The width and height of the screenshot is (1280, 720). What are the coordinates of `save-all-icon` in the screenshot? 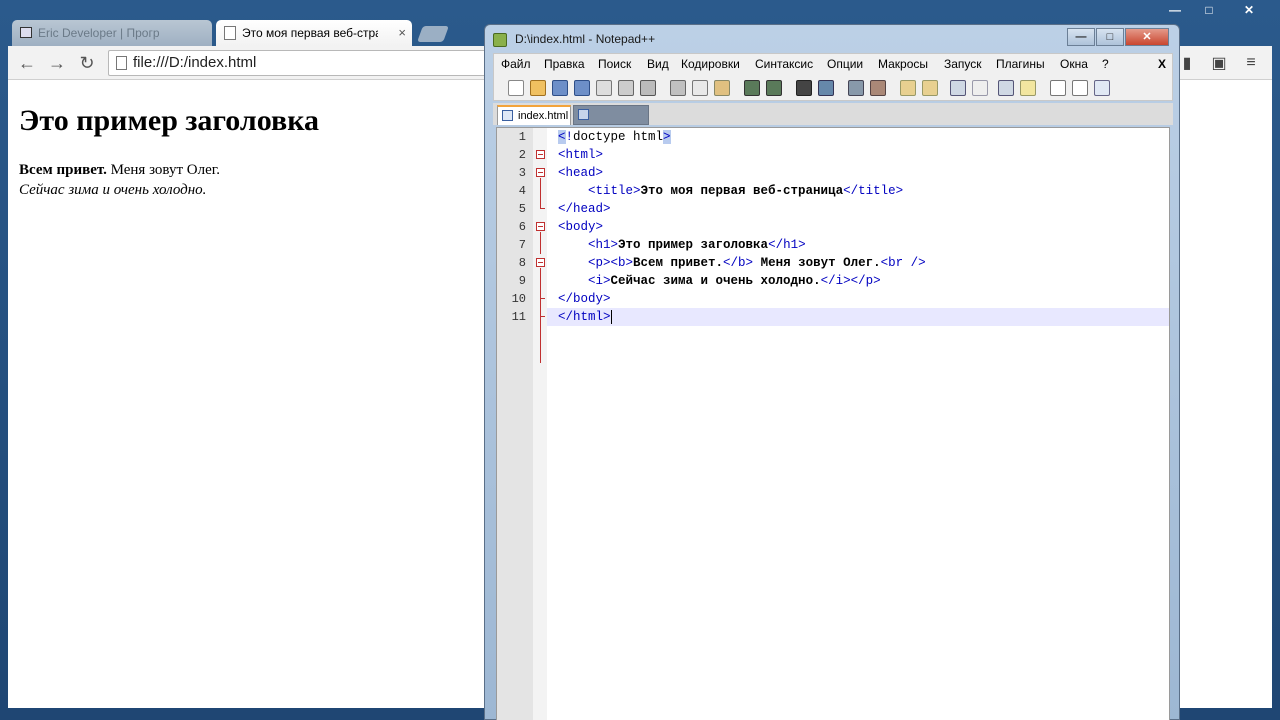 It's located at (582, 88).